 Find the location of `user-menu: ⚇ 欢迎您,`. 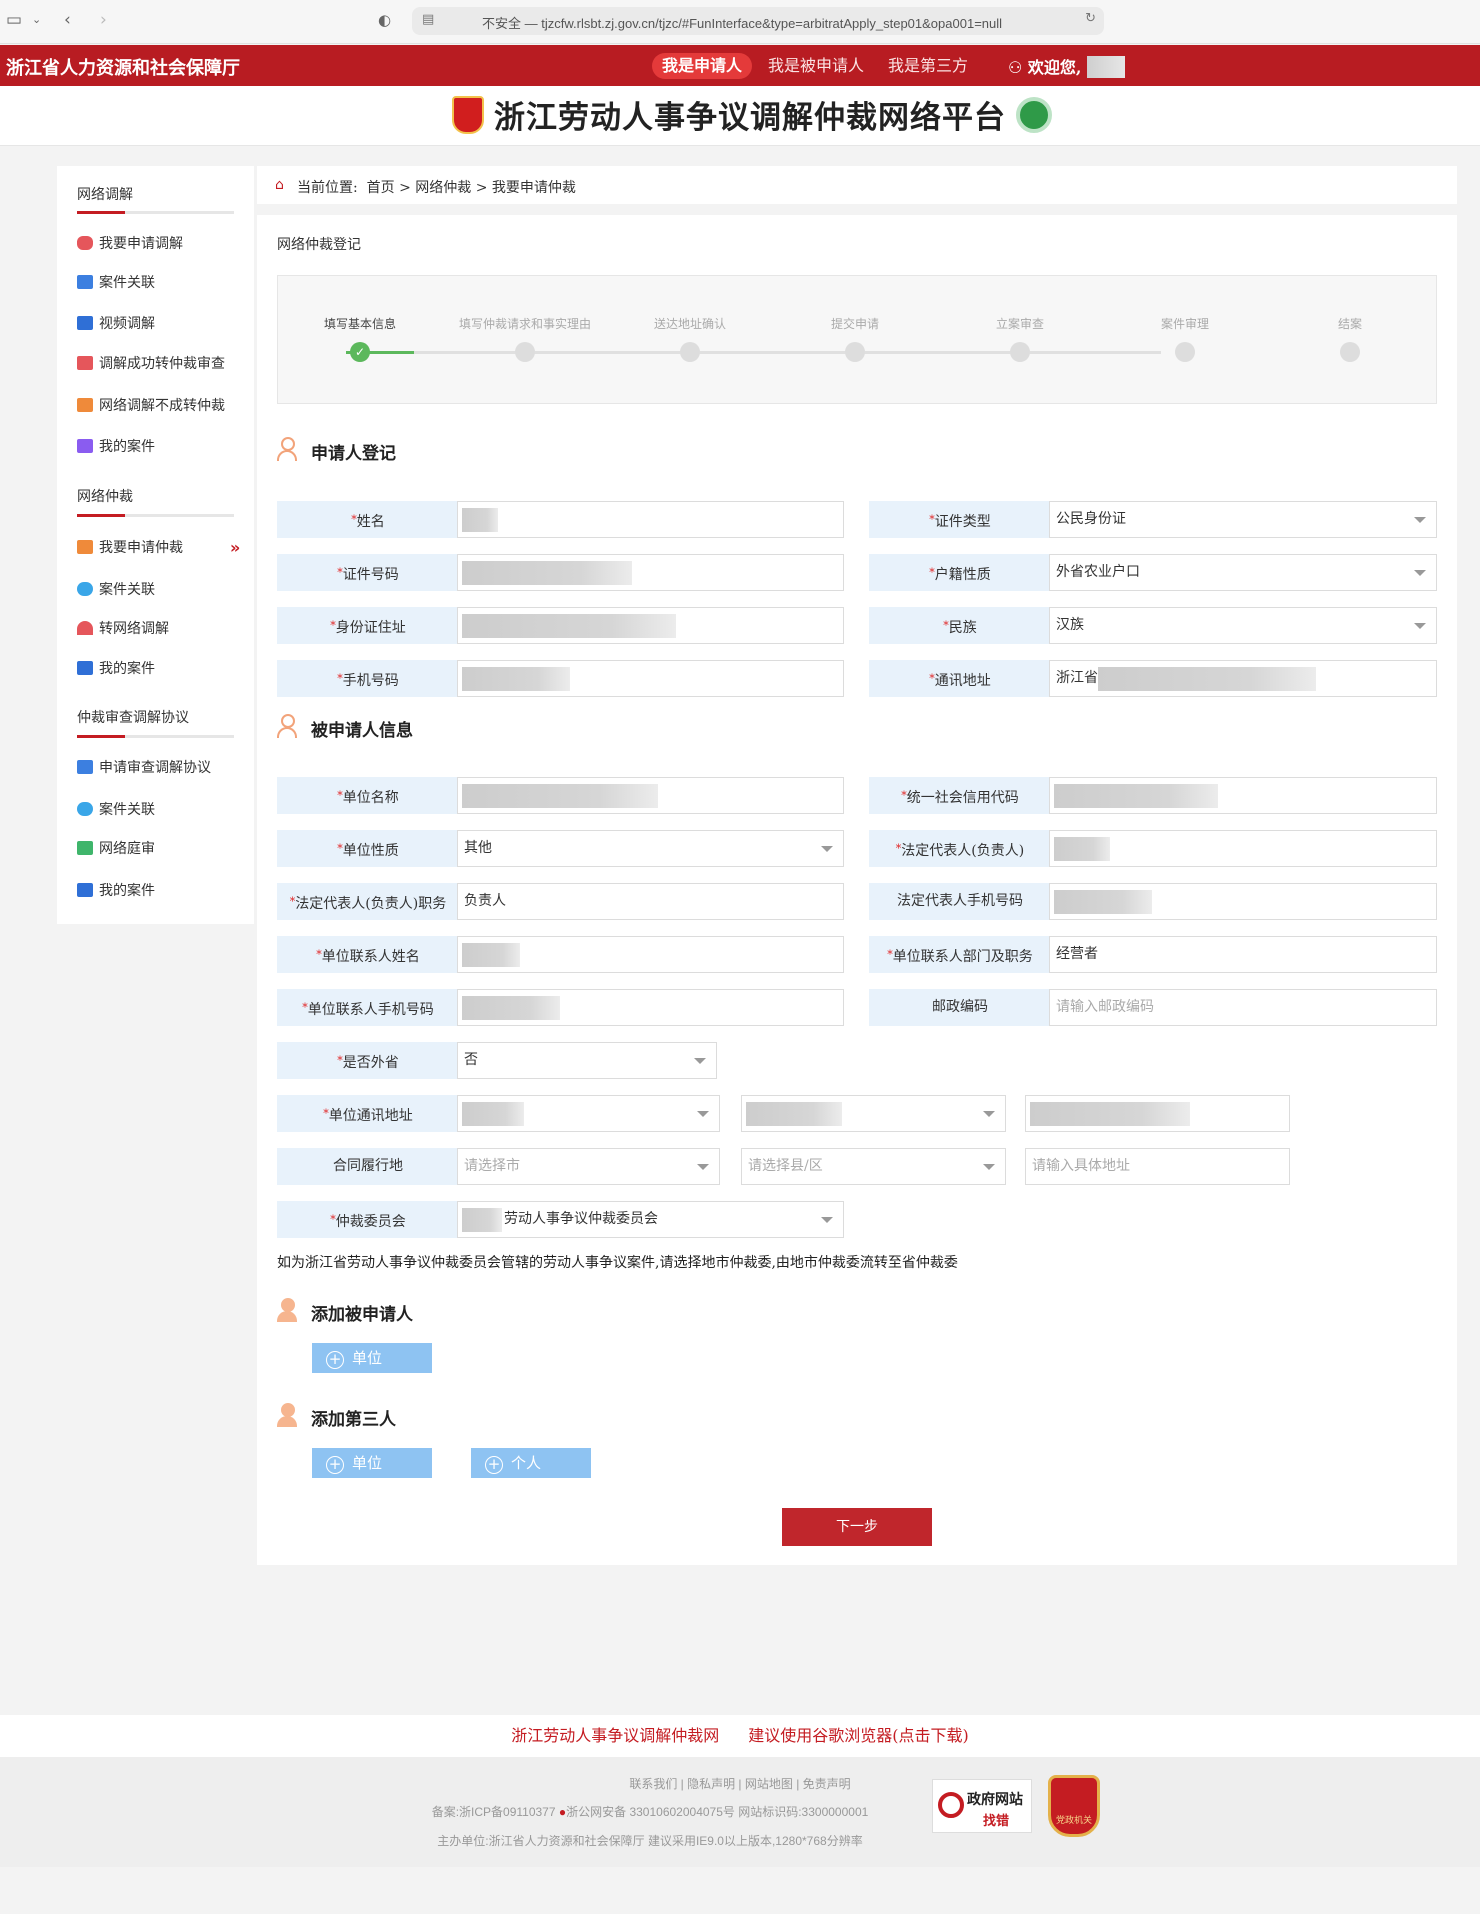

user-menu: ⚇ 欢迎您, is located at coordinates (1067, 66).